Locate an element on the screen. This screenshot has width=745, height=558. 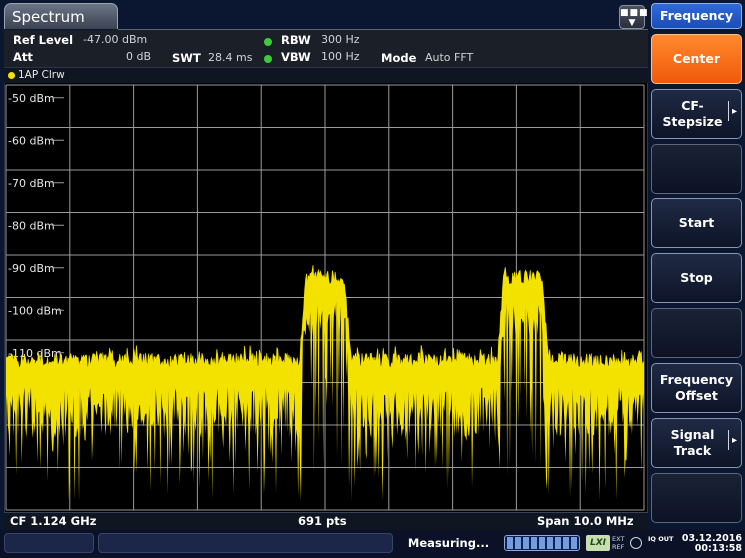
ref-level-label: Ref Level is located at coordinates (43, 40).